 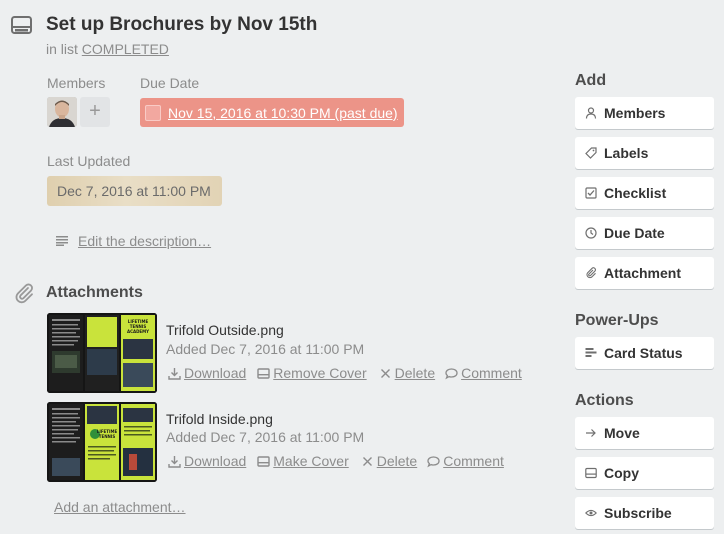 What do you see at coordinates (170, 83) in the screenshot?
I see `due-date-label: Due Date` at bounding box center [170, 83].